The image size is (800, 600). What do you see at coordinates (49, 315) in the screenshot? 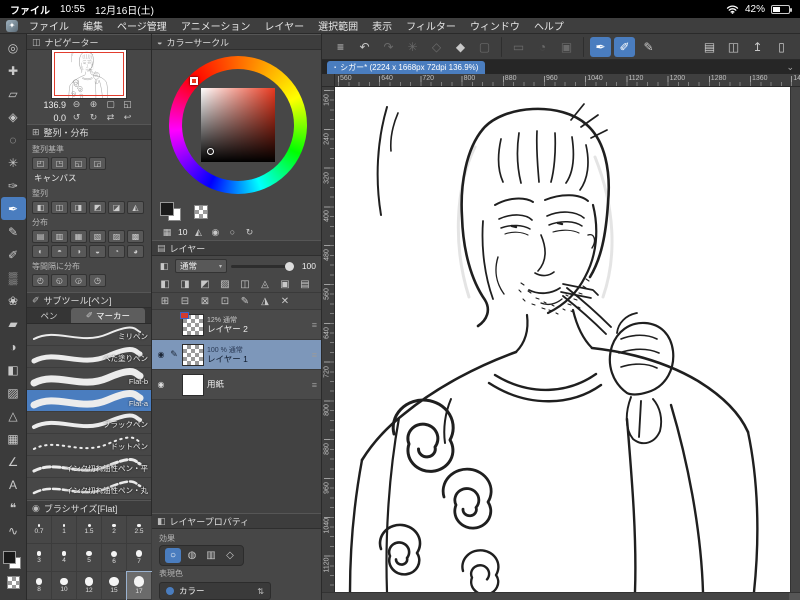
I see `subtool-tab-pen: ペン` at bounding box center [49, 315].